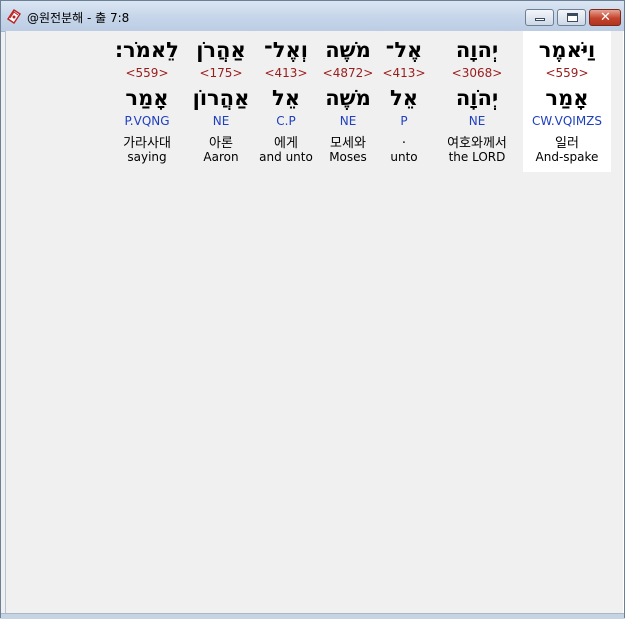  I want to click on maximize-button, so click(571, 17).